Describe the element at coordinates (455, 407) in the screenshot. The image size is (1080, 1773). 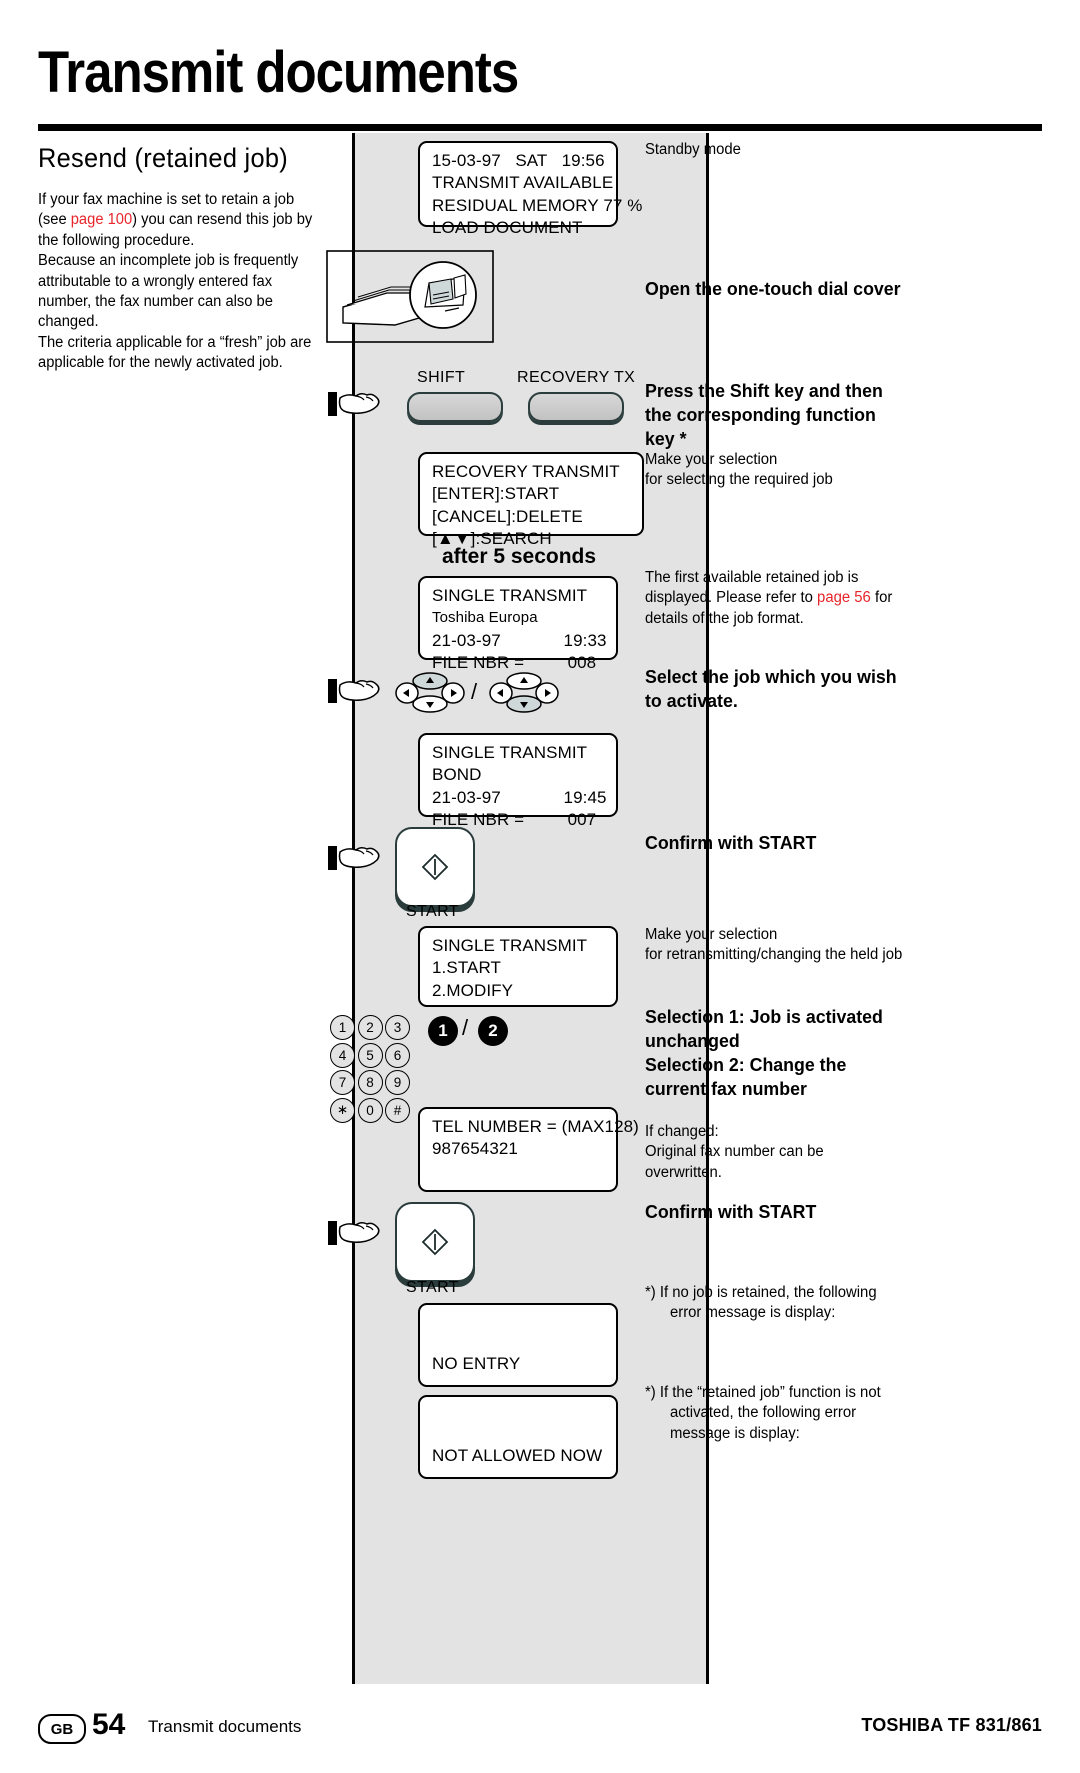
I see `shift-key` at that location.